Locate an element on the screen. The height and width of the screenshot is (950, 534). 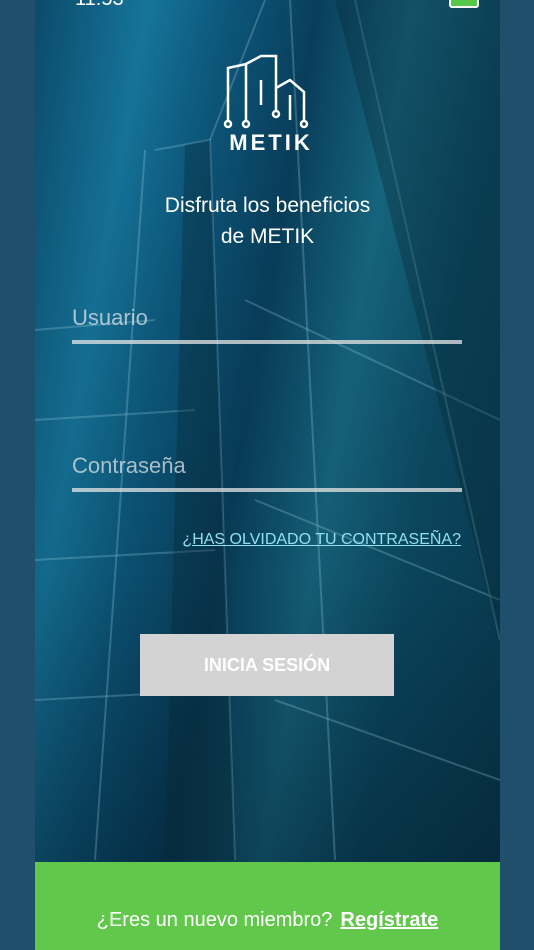
register-prompt: ¿Eres un nuevo miembro? Regístrate is located at coordinates (267, 920).